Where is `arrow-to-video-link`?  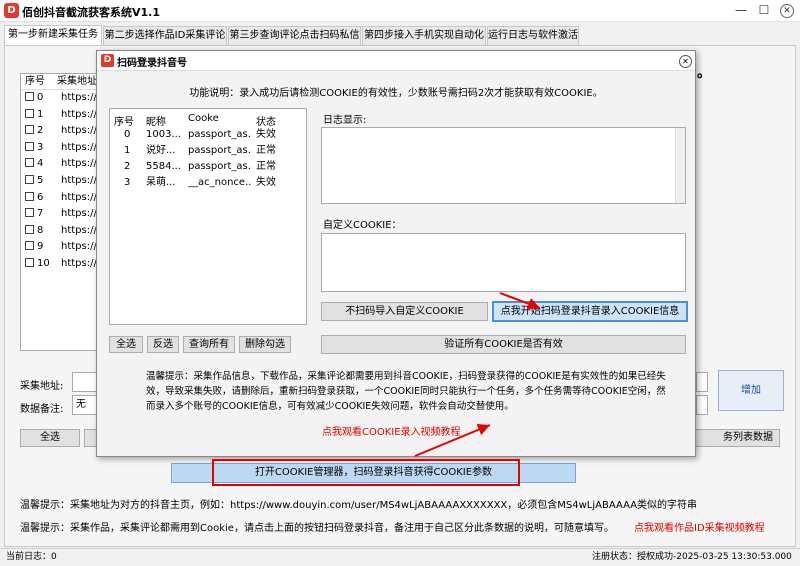
arrow-to-video-link is located at coordinates (452, 440).